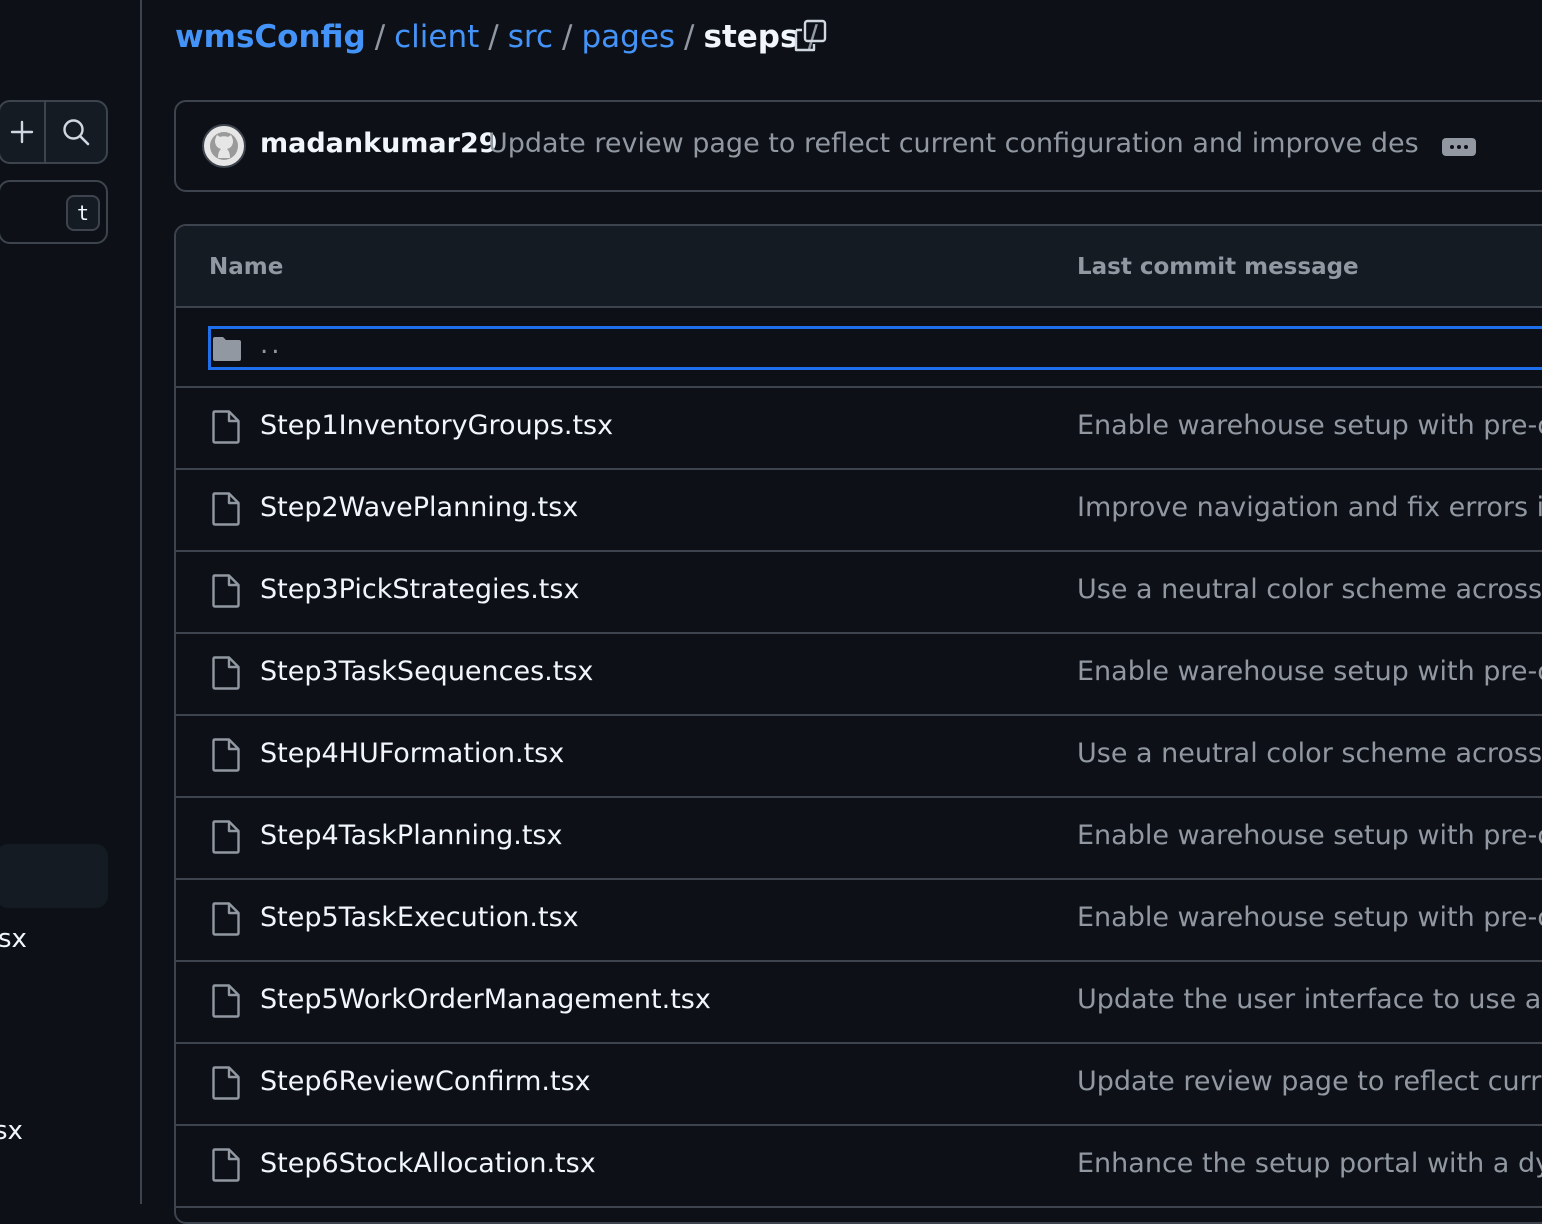 This screenshot has height=1224, width=1542. I want to click on file-name-link: Step5TaskExecution.tsx, so click(419, 917).